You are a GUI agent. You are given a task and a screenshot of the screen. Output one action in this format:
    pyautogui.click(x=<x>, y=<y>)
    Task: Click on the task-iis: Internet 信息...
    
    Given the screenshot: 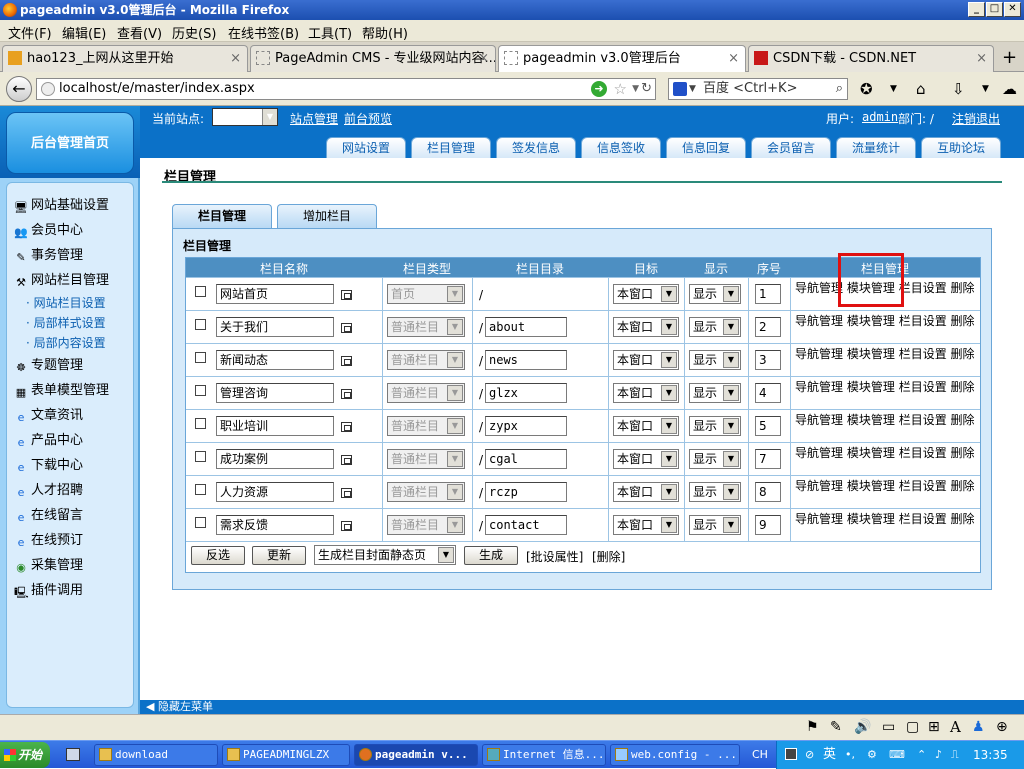 What is the action you would take?
    pyautogui.click(x=544, y=755)
    